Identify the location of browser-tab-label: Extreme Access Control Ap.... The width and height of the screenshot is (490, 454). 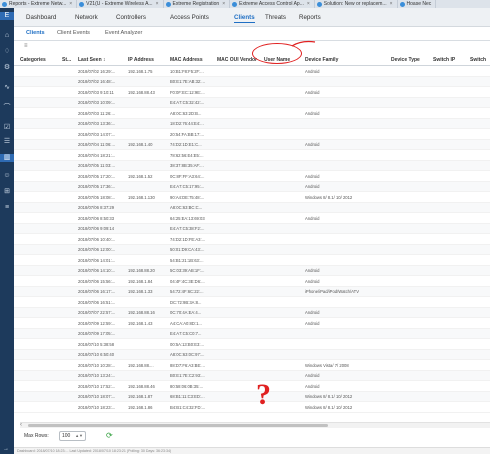
(271, 4).